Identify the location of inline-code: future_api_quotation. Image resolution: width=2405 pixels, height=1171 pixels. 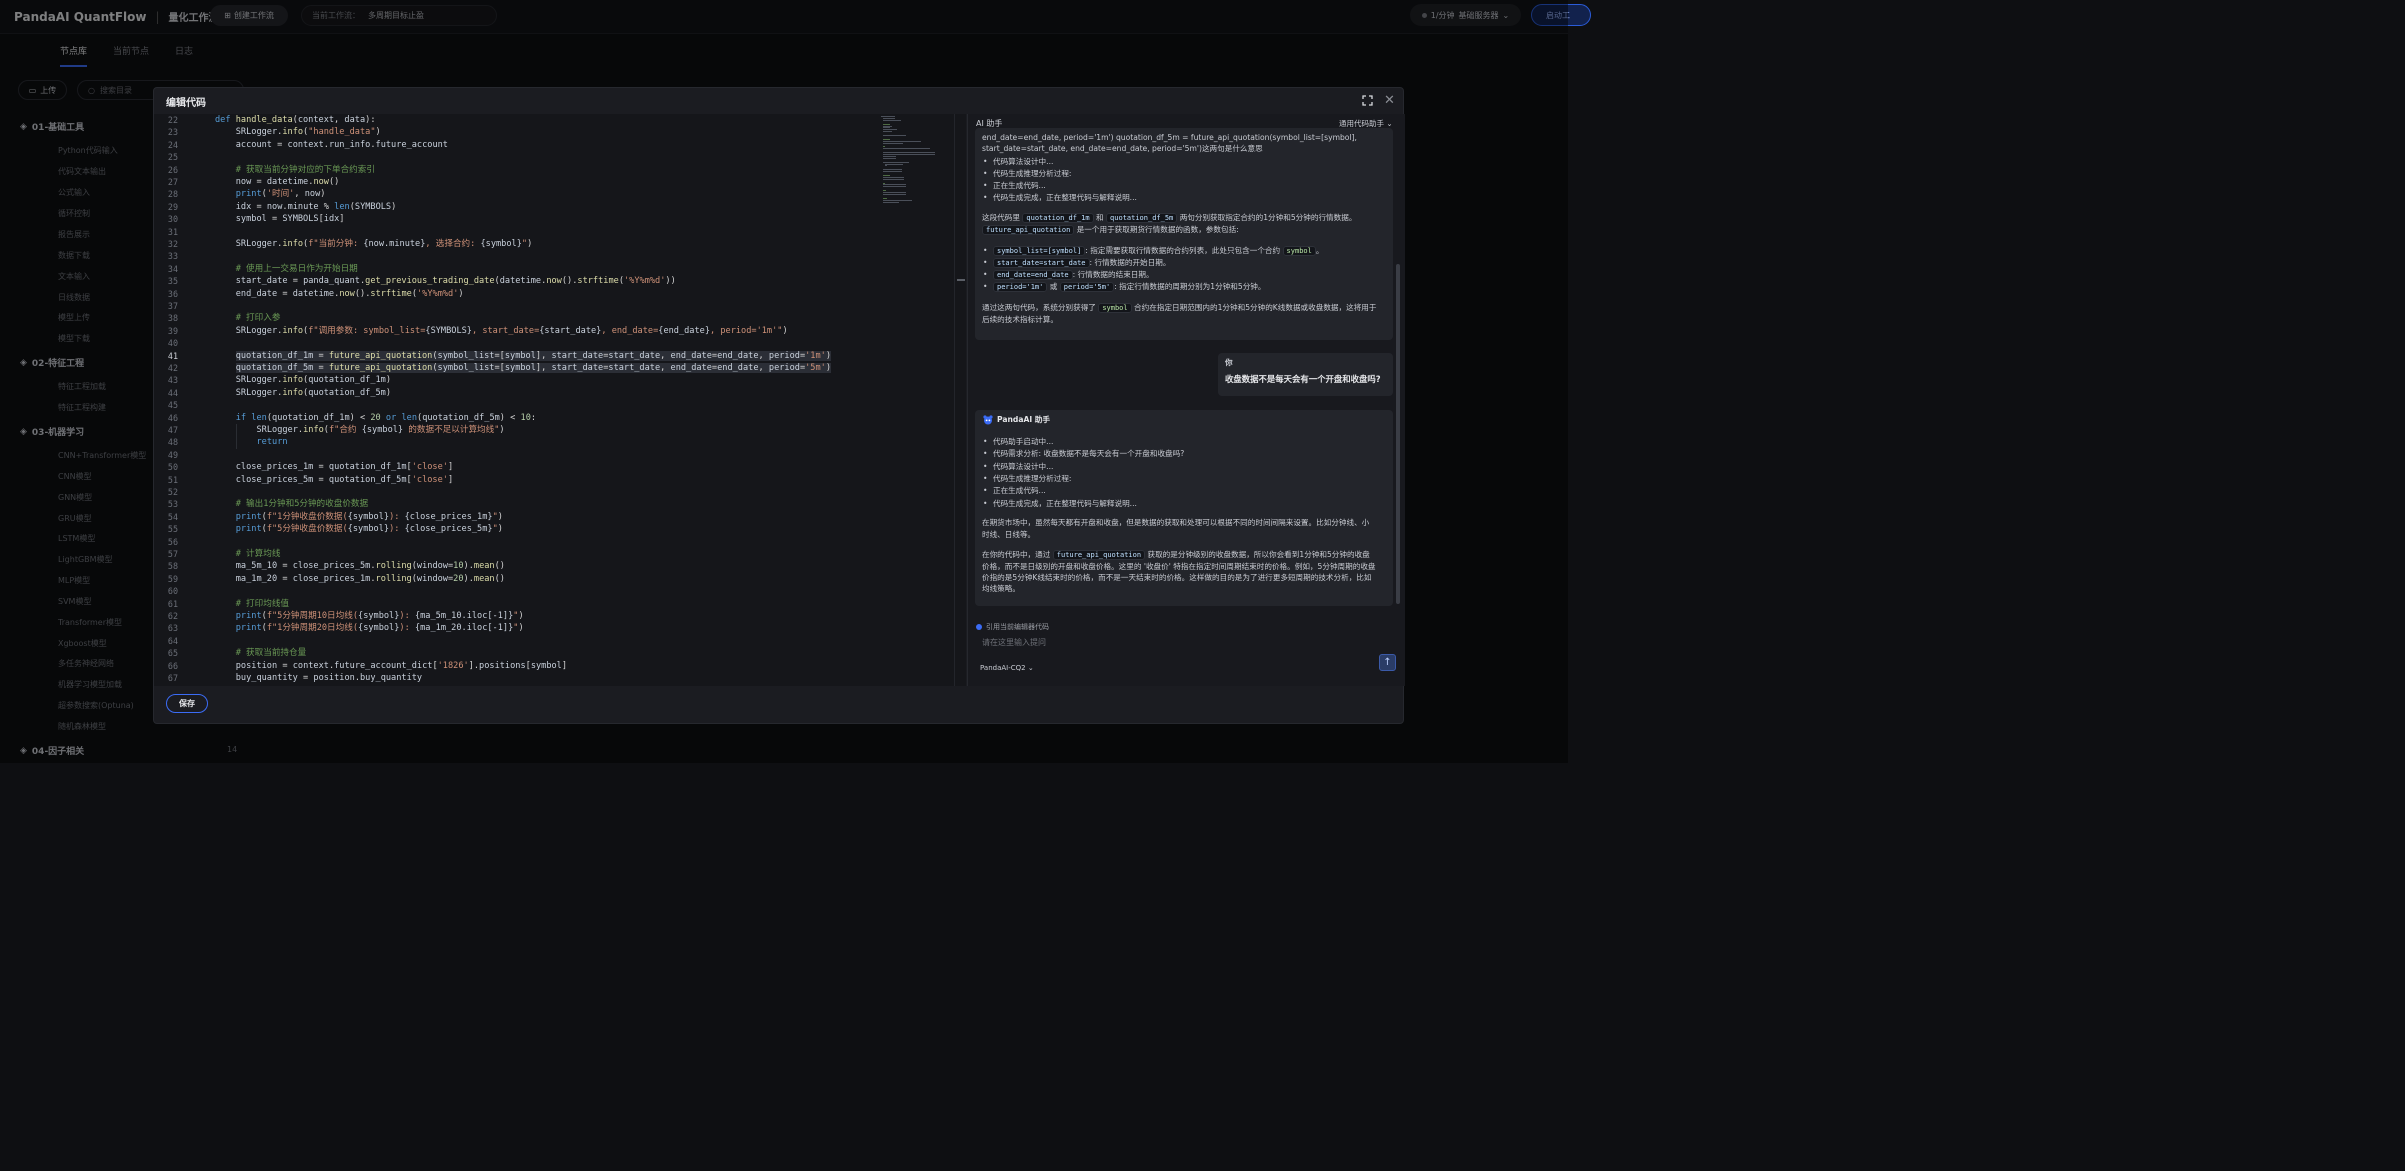
(1028, 230).